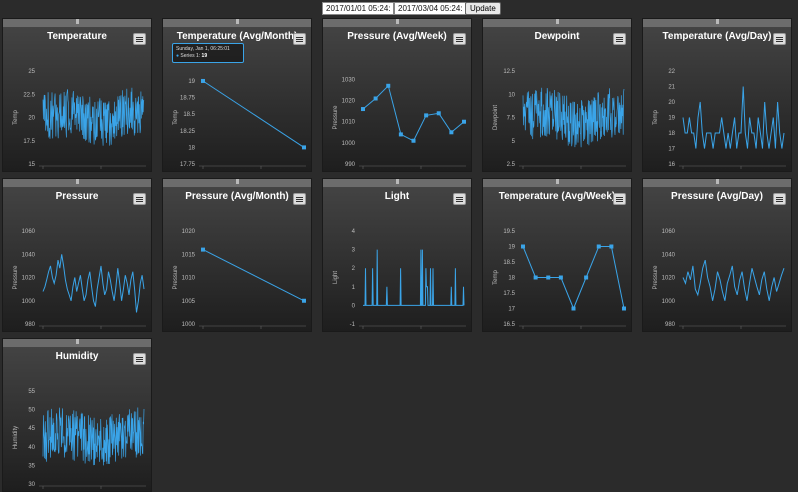 The width and height of the screenshot is (798, 492). What do you see at coordinates (31, 429) in the screenshot?
I see `y-tick-label: 45` at bounding box center [31, 429].